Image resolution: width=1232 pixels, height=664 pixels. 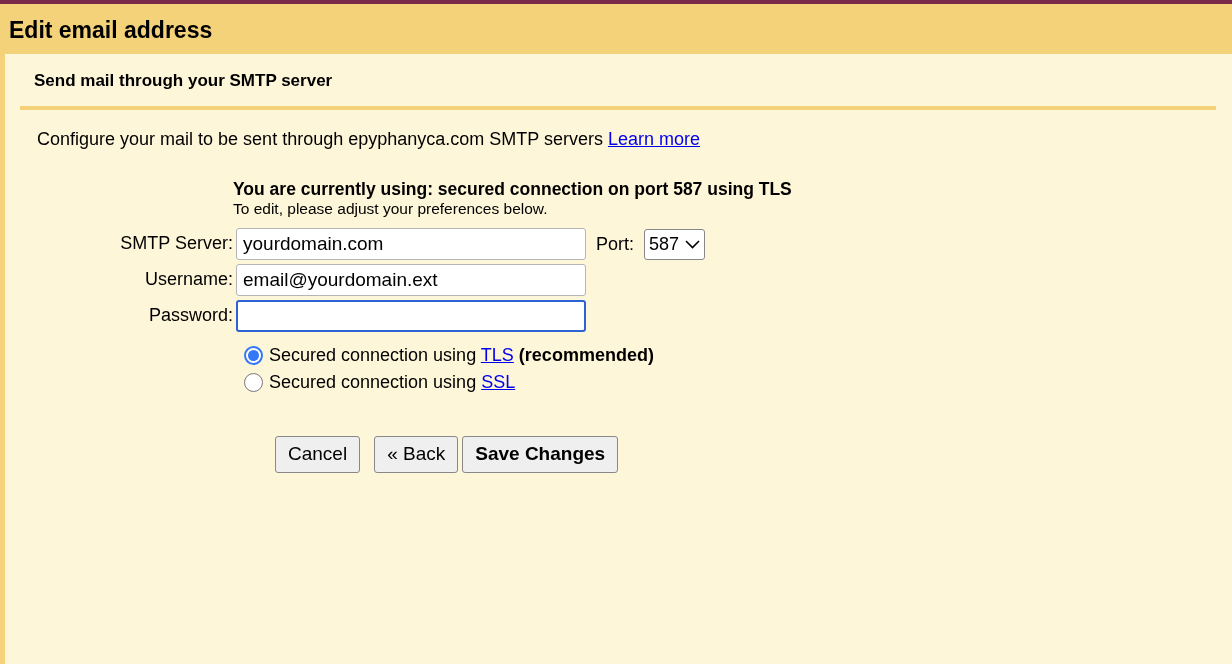 I want to click on input-field: yourdomain.com, so click(x=411, y=244).